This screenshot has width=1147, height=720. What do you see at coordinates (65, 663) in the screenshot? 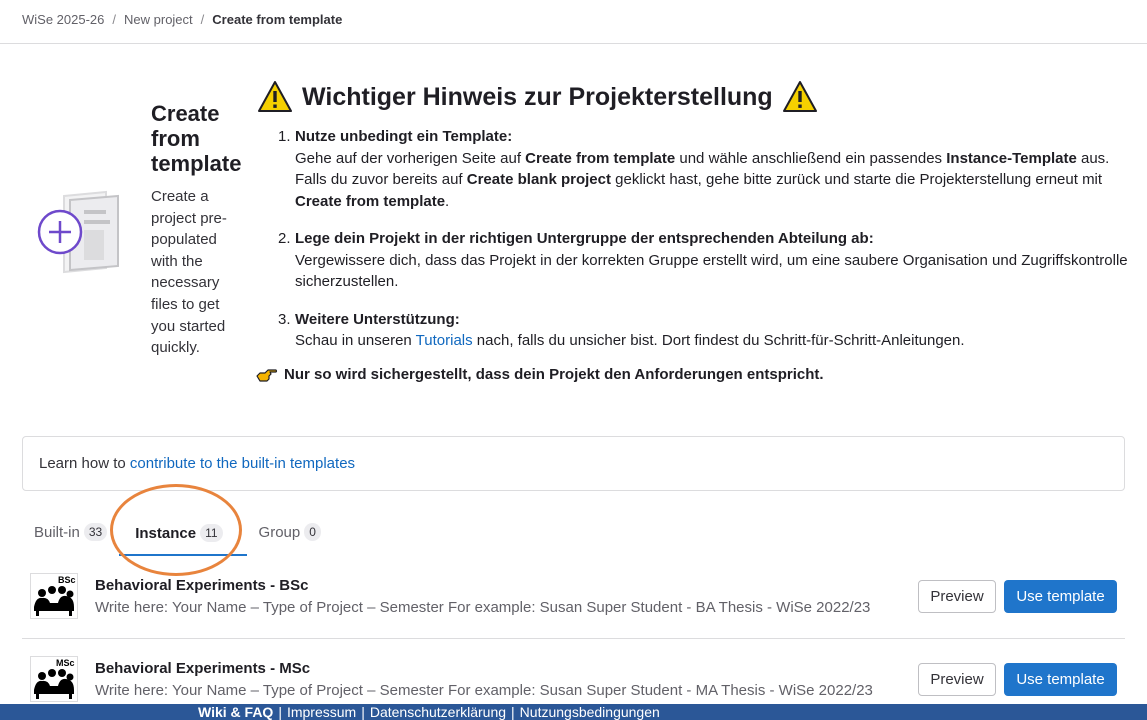
I see `template-badge: MSc` at bounding box center [65, 663].